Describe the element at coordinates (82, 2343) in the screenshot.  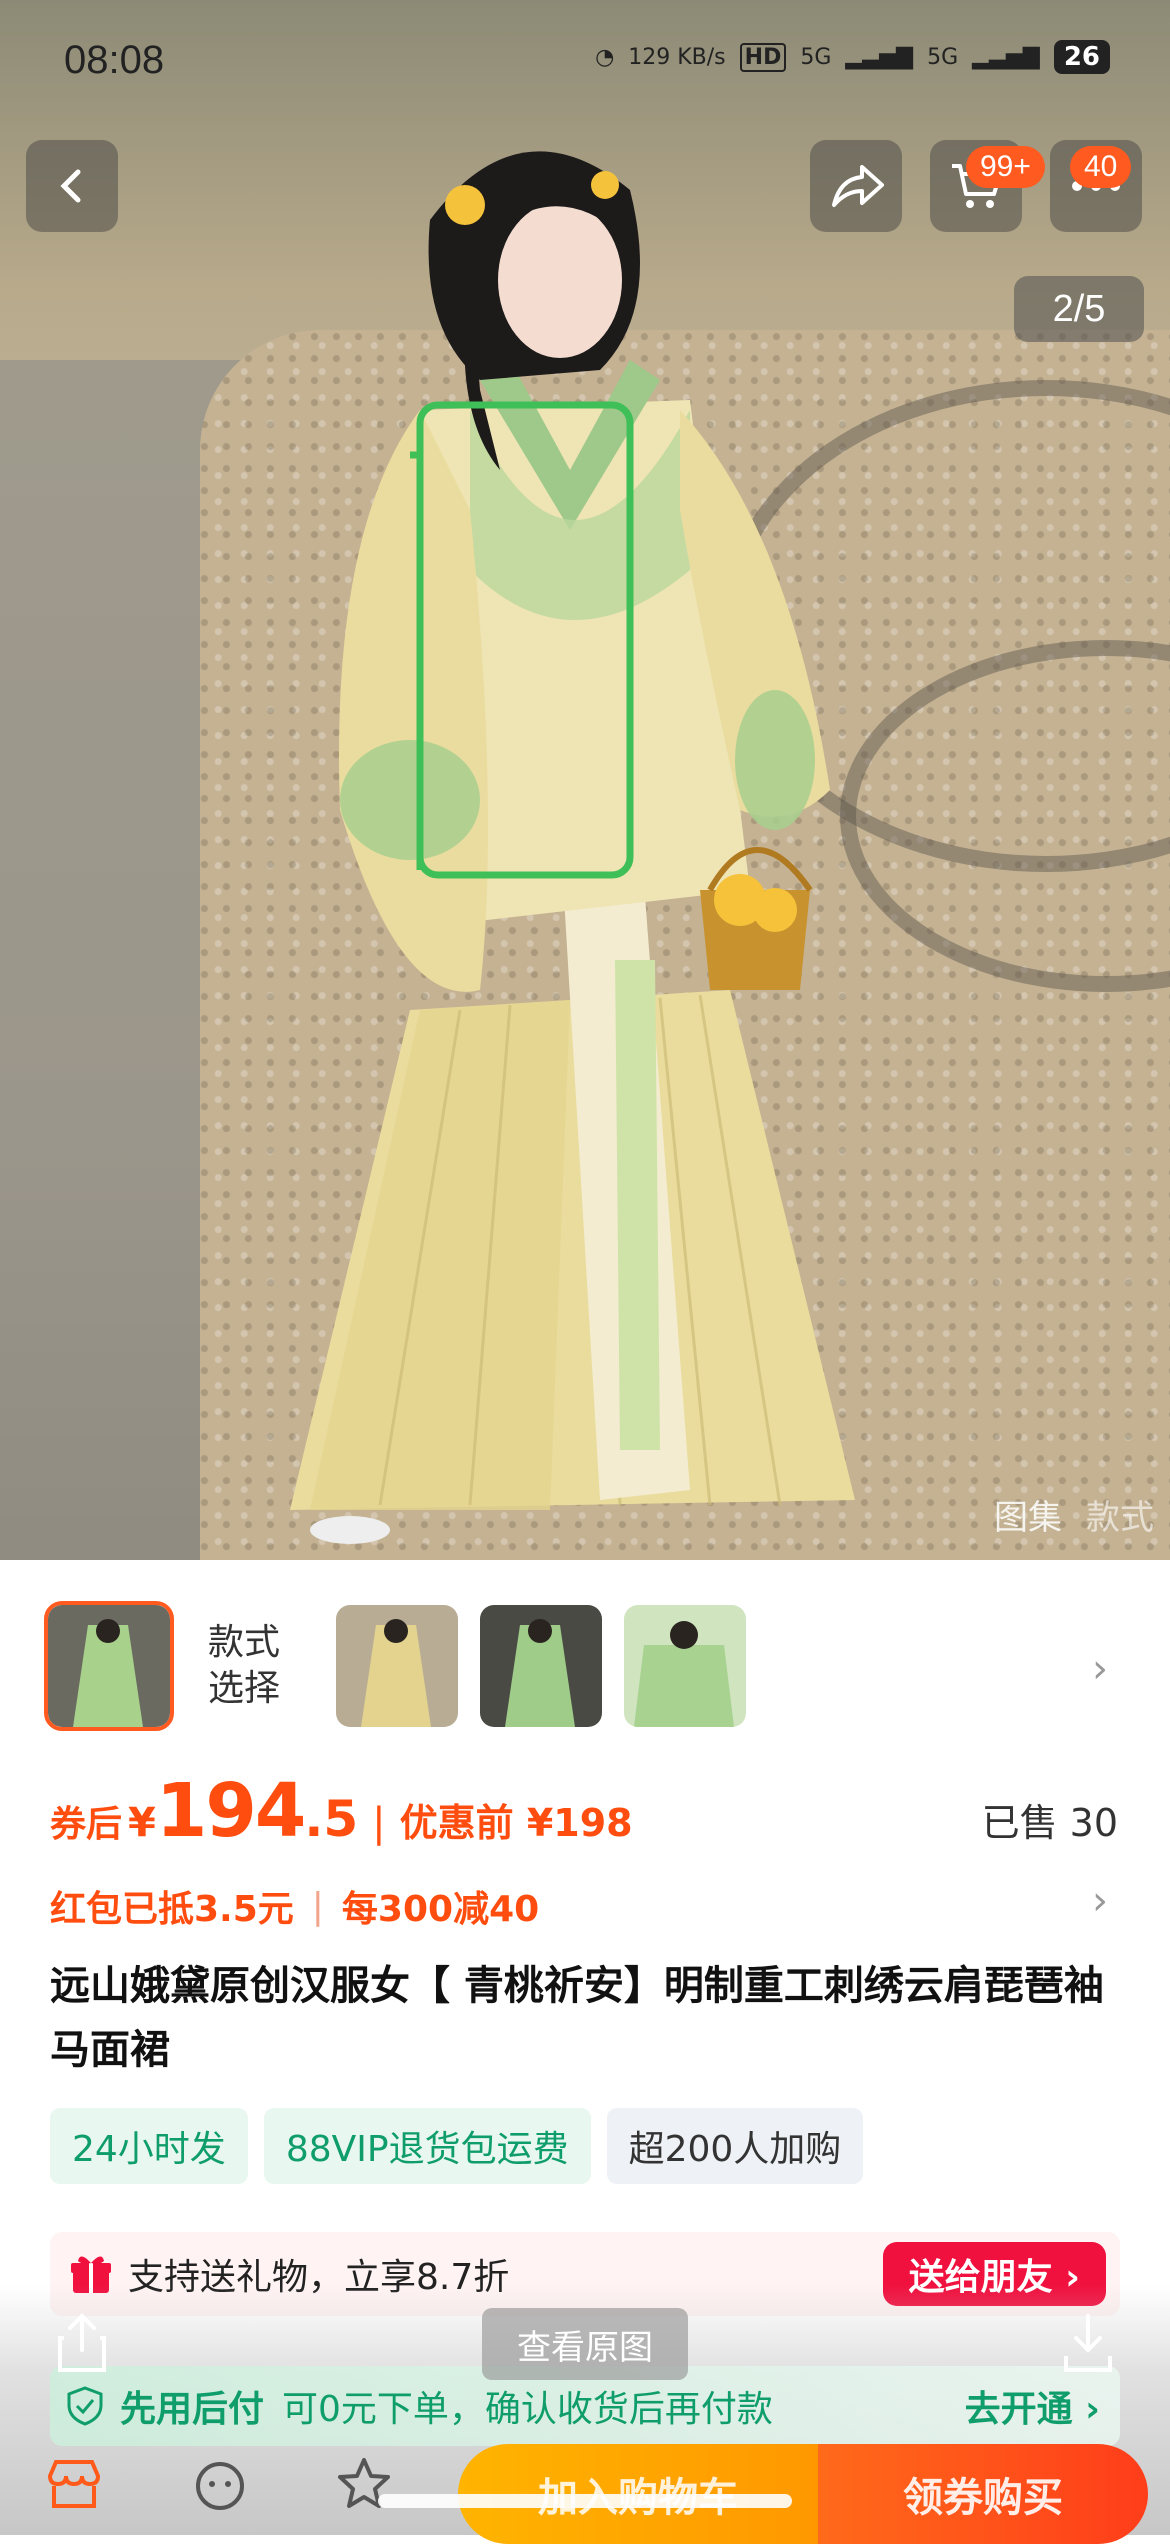
I see `share-upload-icon` at that location.